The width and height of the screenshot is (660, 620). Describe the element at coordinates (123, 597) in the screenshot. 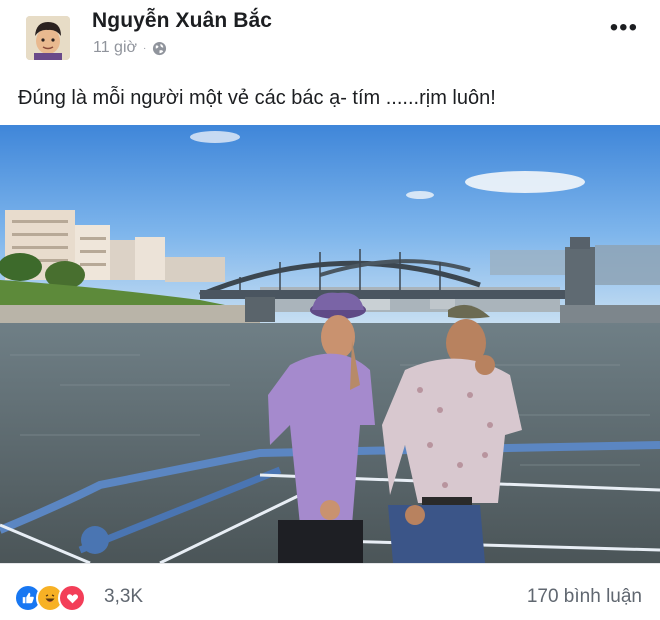

I see `reaction-count: 3,3K` at that location.